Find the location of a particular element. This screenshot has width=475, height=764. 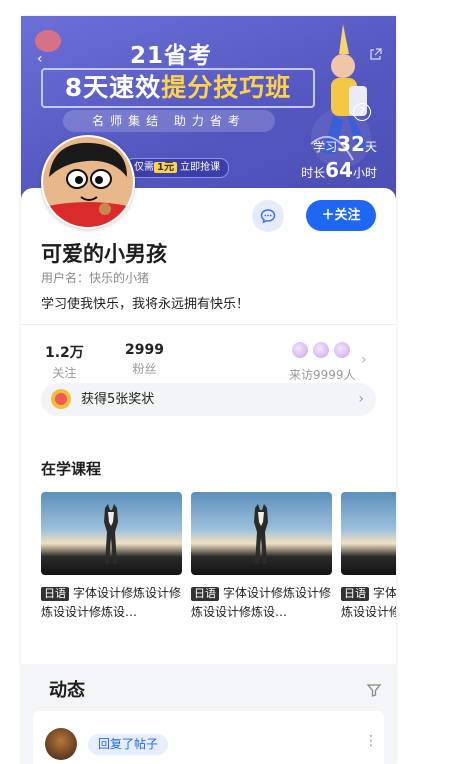

filter-icon is located at coordinates (374, 692).